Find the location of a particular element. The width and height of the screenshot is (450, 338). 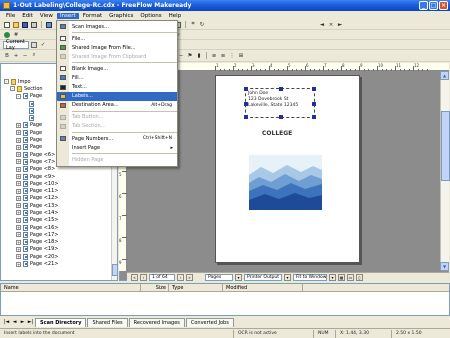

resize-handle-w is located at coordinates (246, 104).